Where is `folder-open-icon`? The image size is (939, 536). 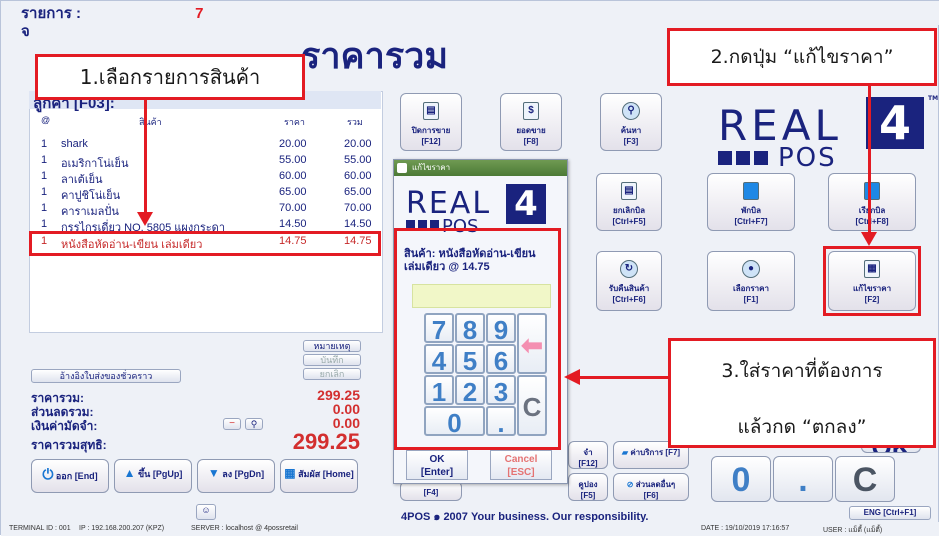
folder-open-icon is located at coordinates (872, 191).